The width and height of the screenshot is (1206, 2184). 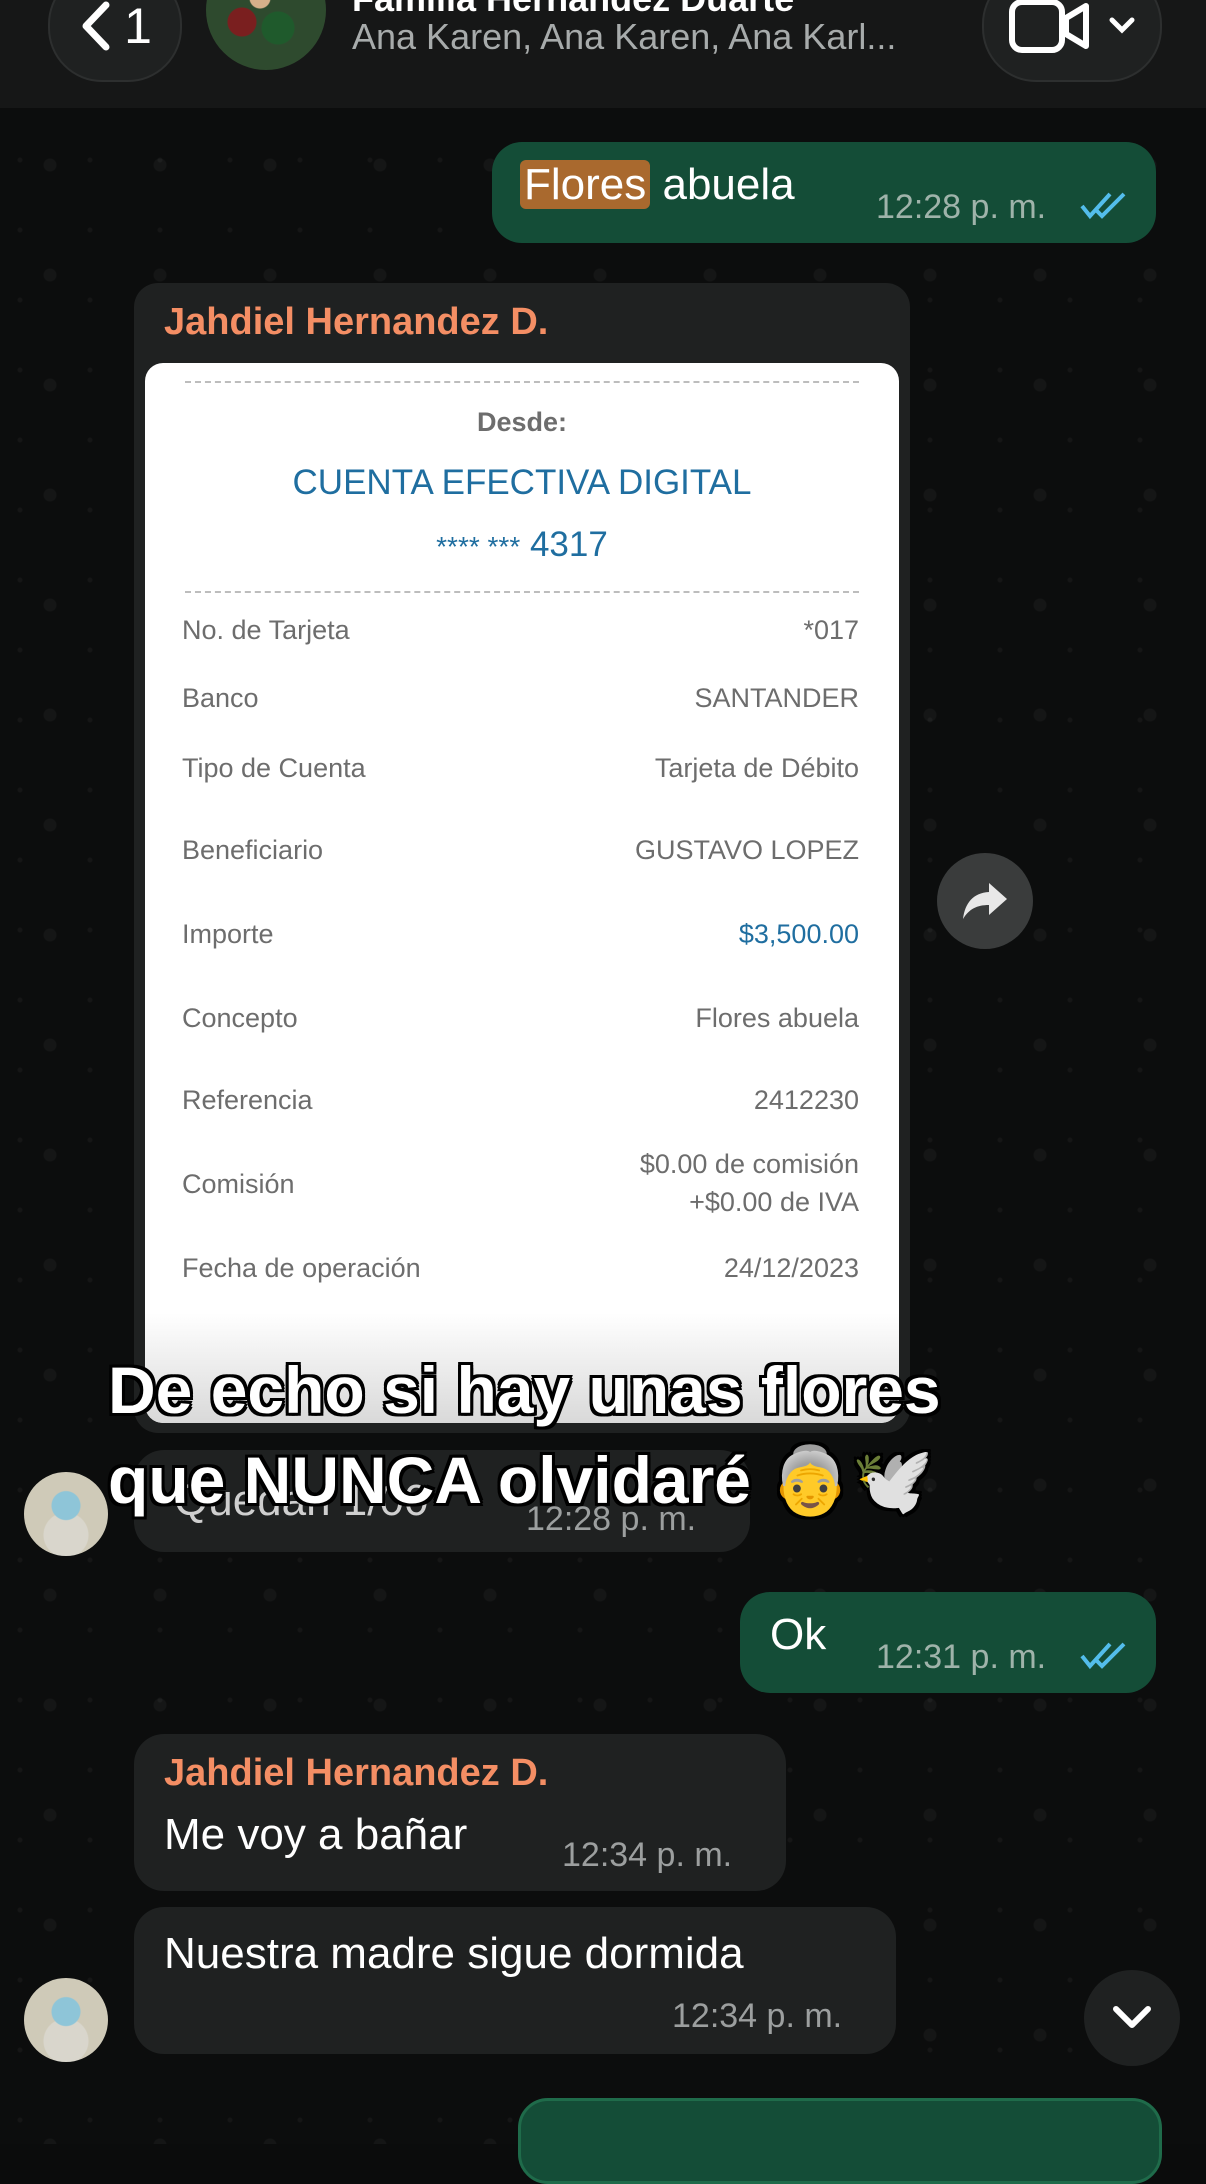 What do you see at coordinates (454, 1953) in the screenshot?
I see `message-text: Nuestra madre sigue dormida` at bounding box center [454, 1953].